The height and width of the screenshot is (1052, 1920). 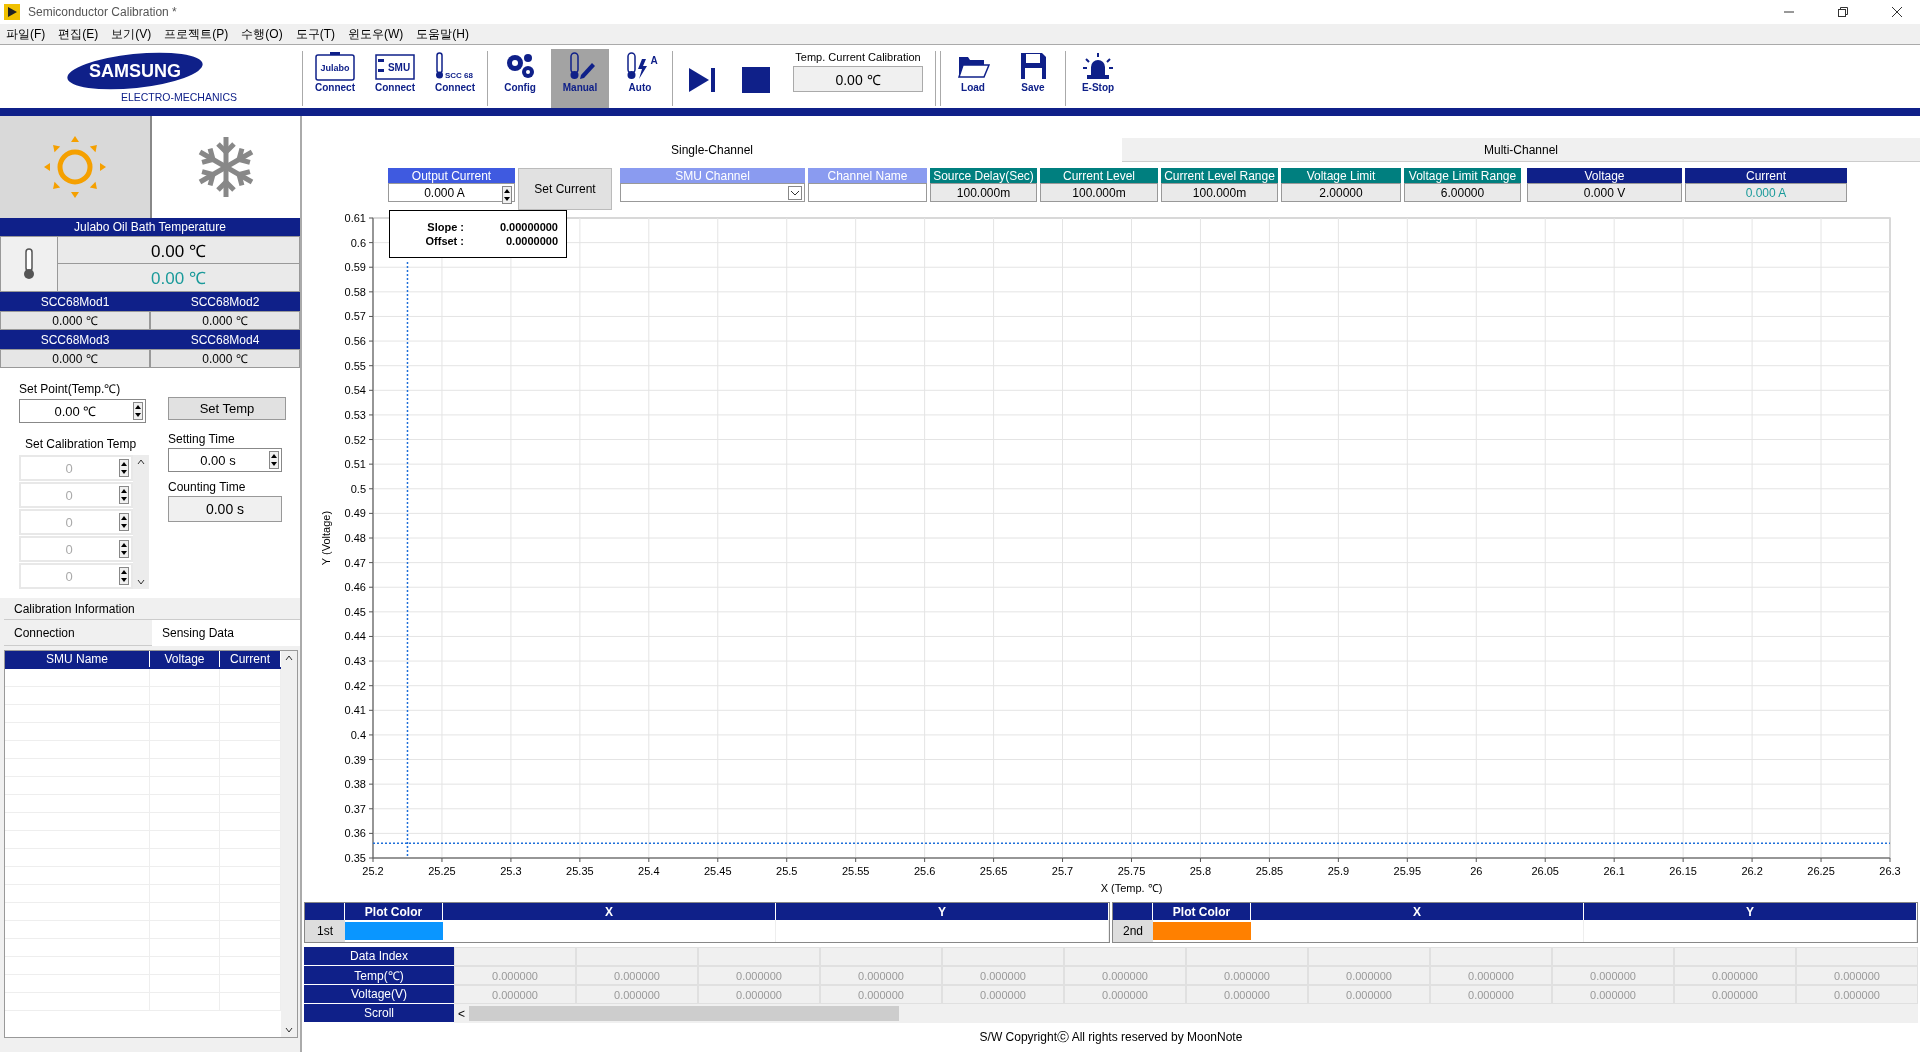 What do you see at coordinates (376, 34) in the screenshot?
I see `menu-item: 윈도우(W)` at bounding box center [376, 34].